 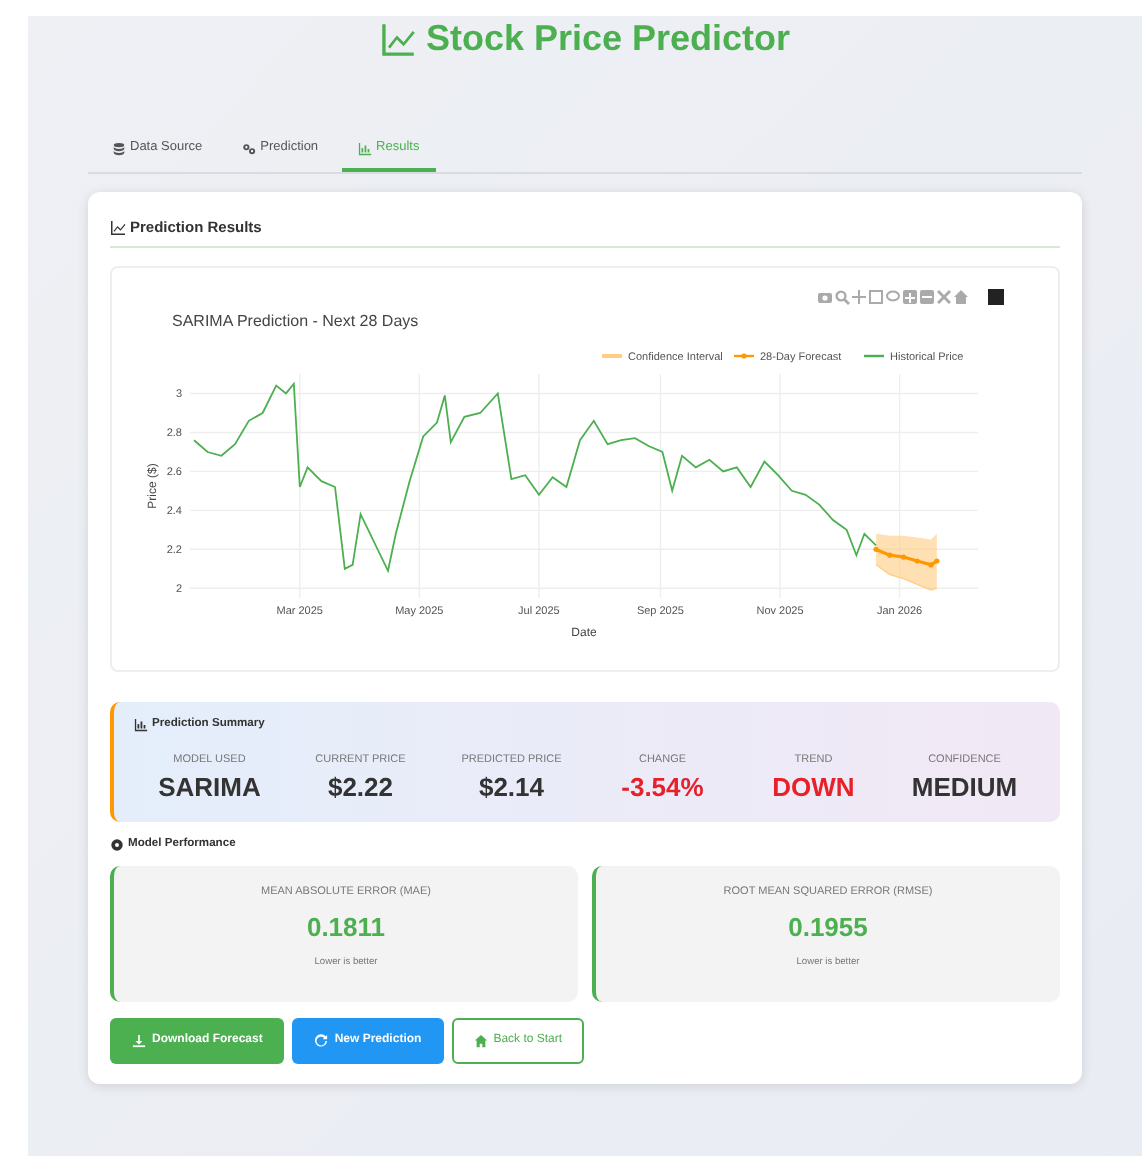 I want to click on stat-value: MEDIUM, so click(x=964, y=788).